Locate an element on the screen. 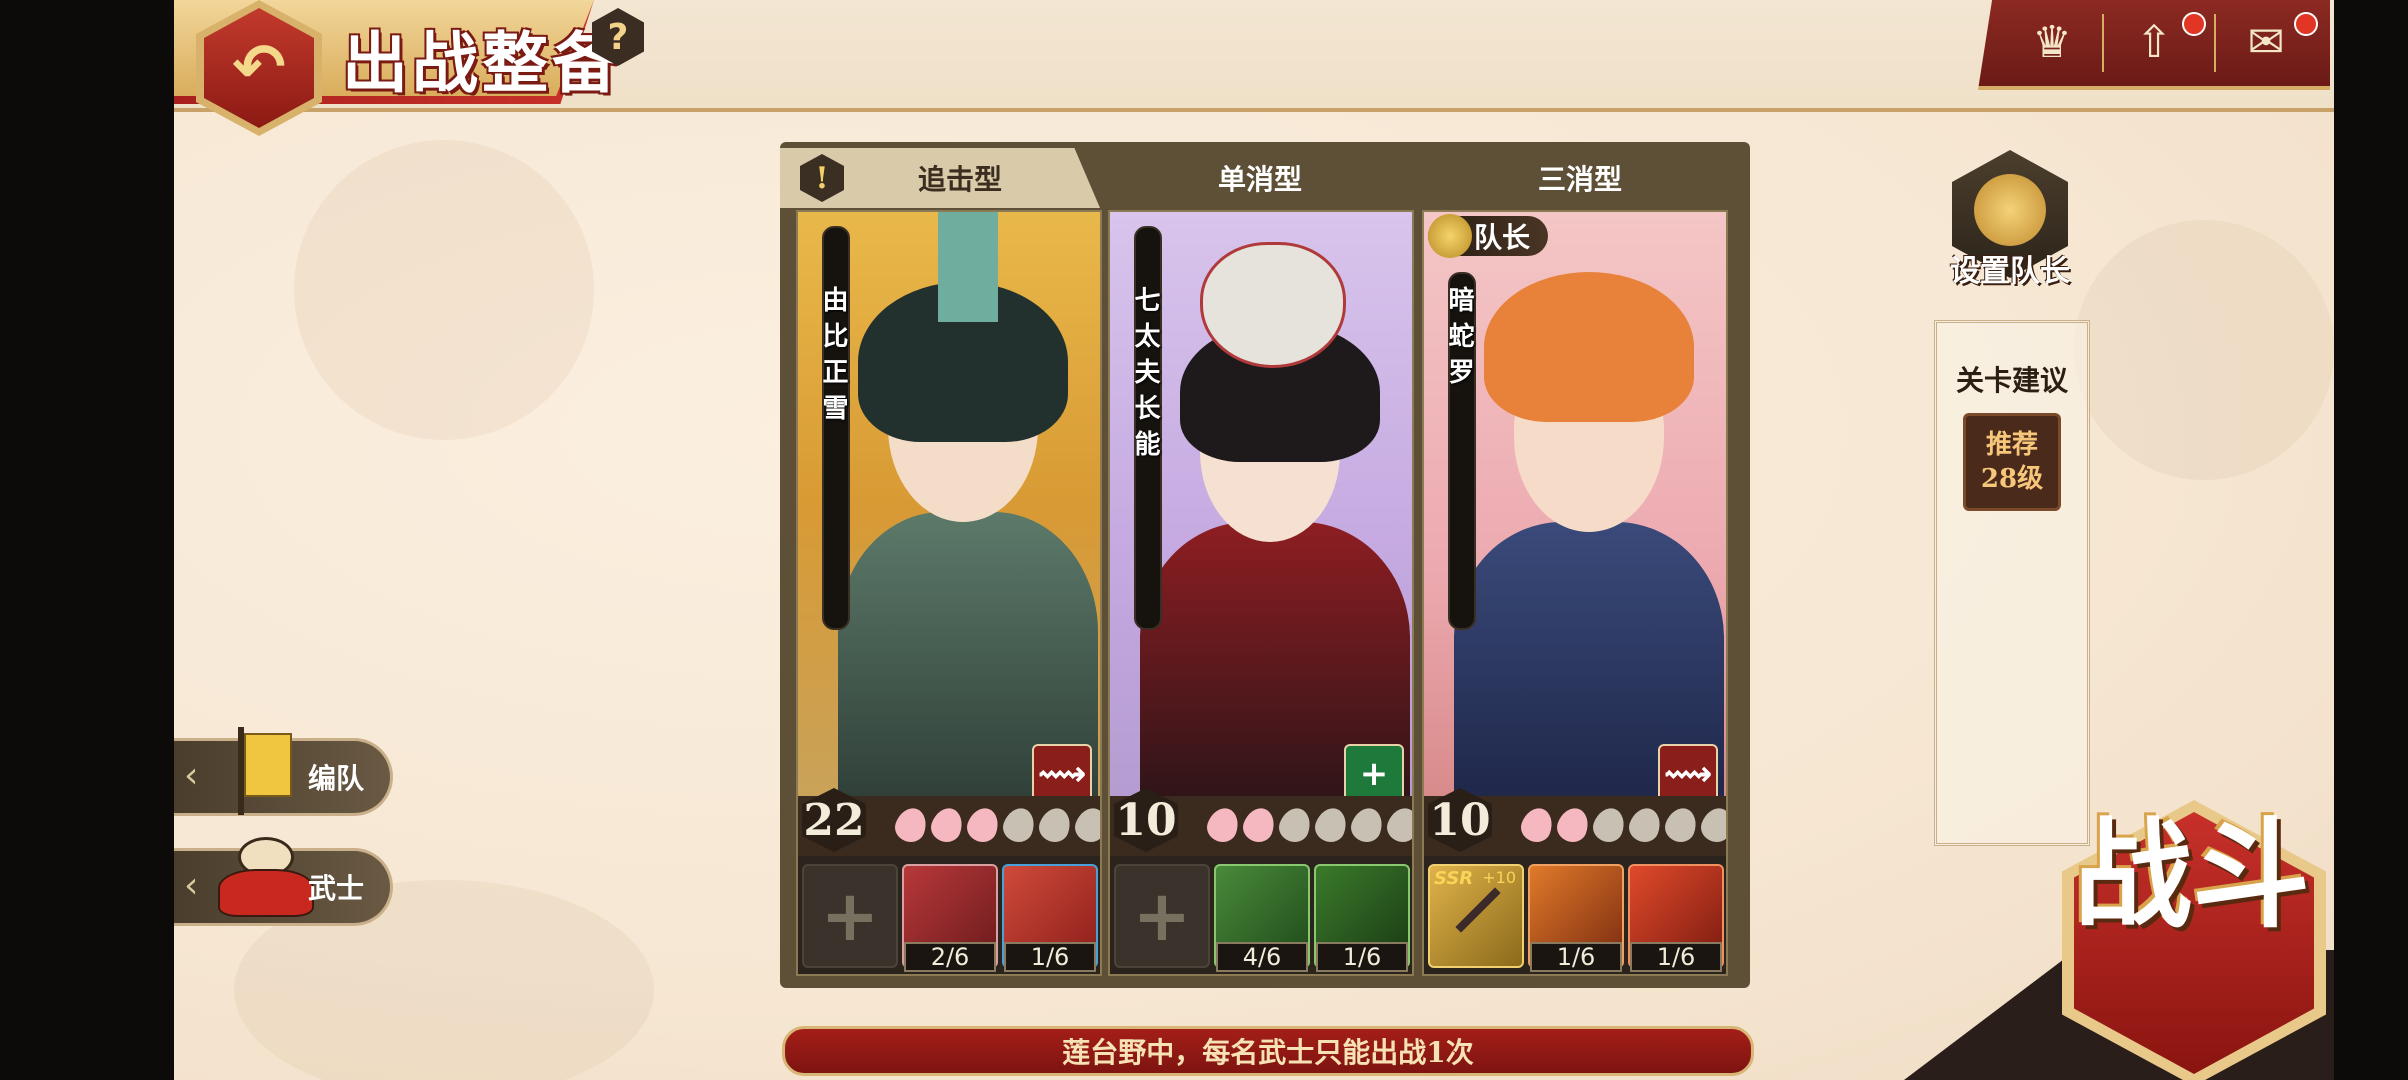 Image resolution: width=2408 pixels, height=1080 pixels. spear-icon is located at coordinates (1478, 910).